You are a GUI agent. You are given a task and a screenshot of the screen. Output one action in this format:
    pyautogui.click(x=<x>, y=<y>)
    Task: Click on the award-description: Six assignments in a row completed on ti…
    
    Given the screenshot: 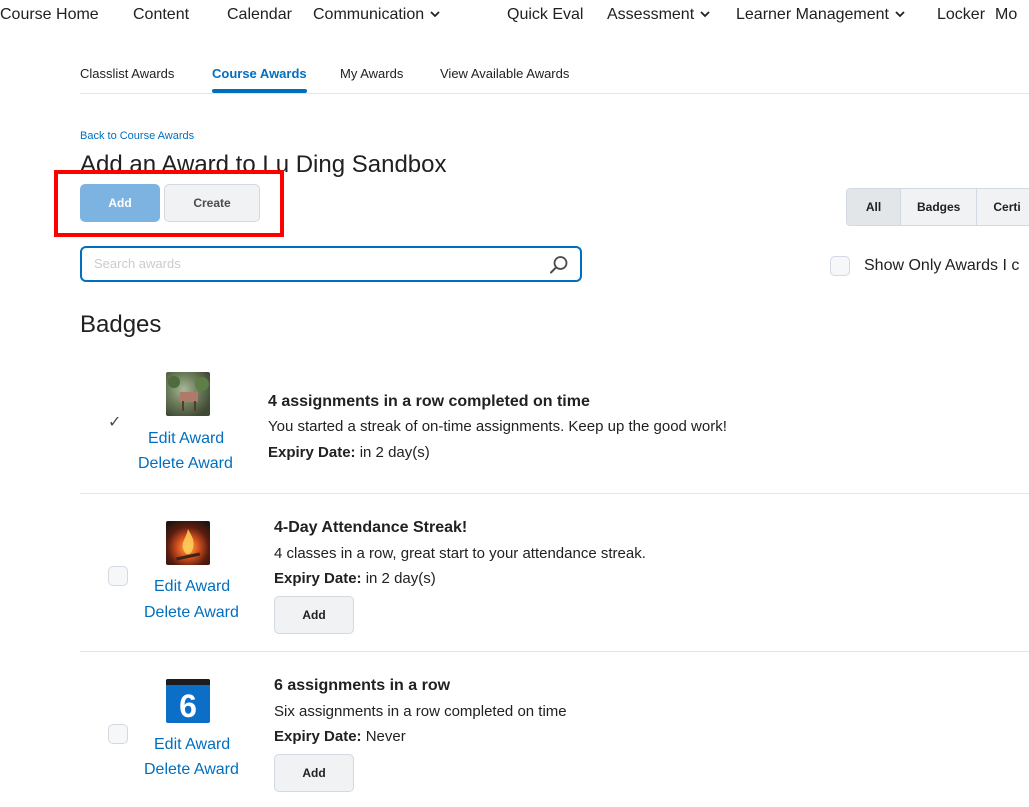 What is the action you would take?
    pyautogui.click(x=420, y=711)
    